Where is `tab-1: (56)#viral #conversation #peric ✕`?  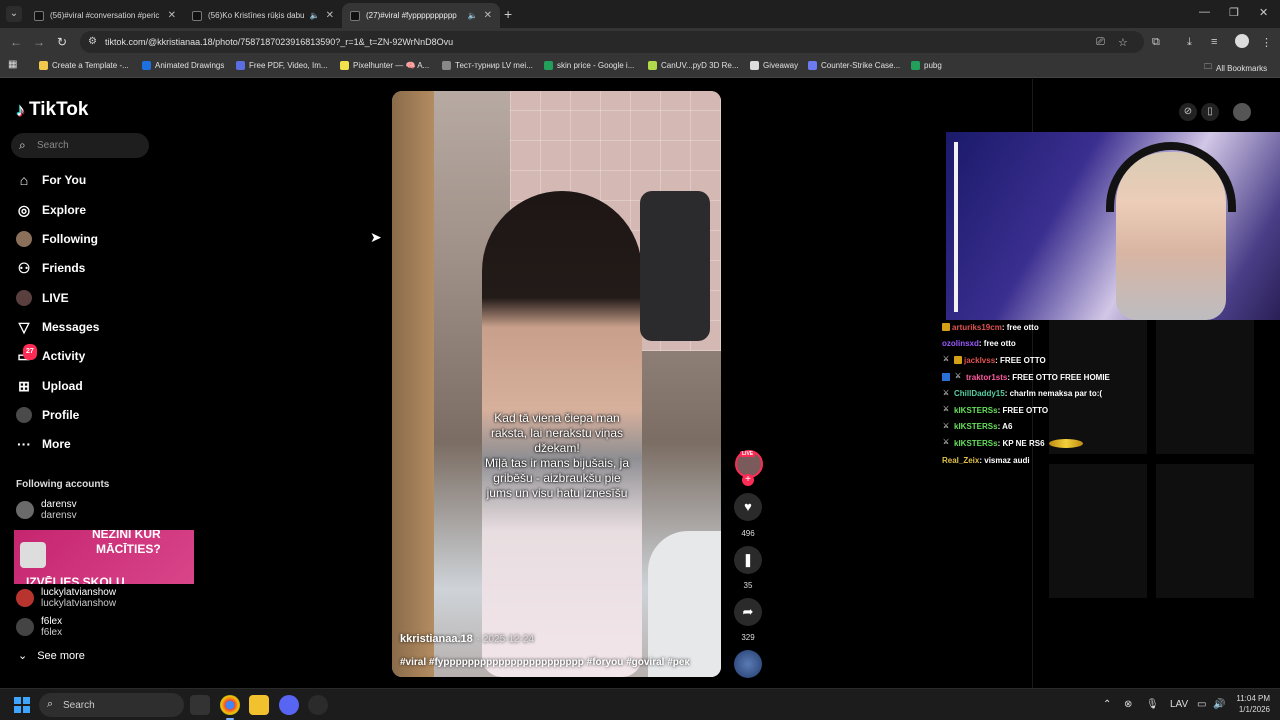
tab-1: (56)#viral #conversation #peric ✕ is located at coordinates (105, 15).